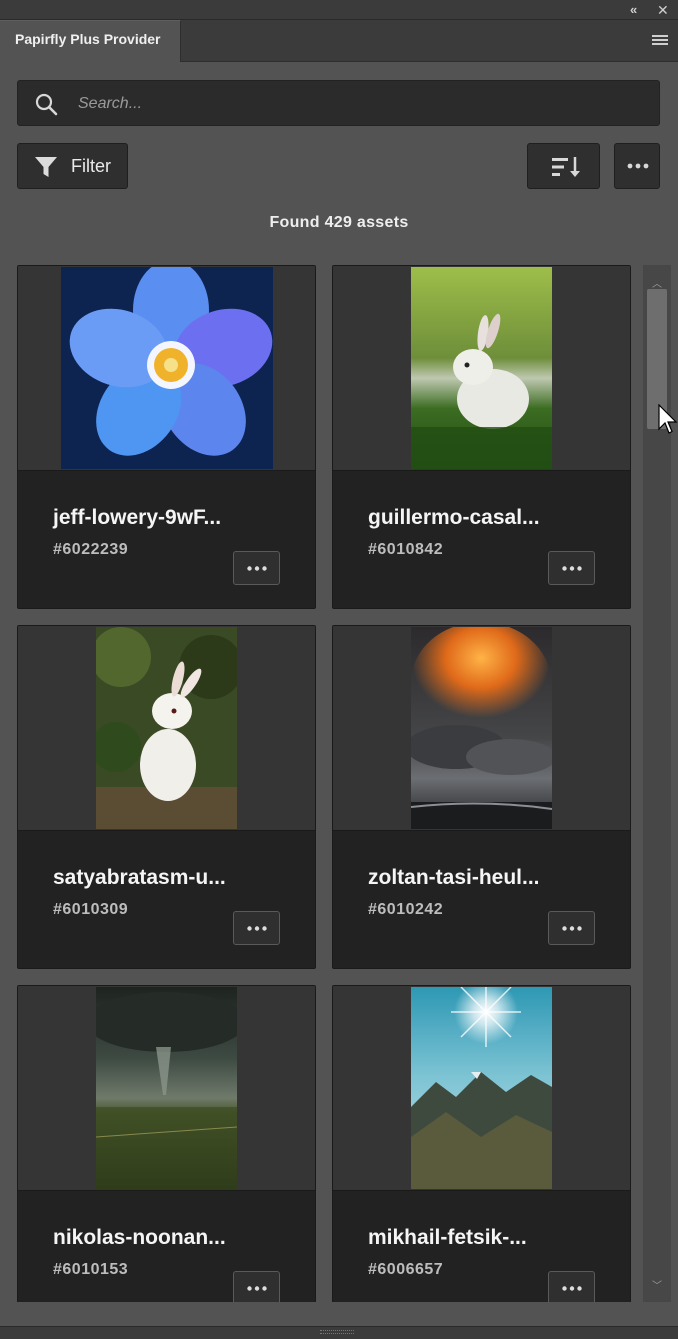 Image resolution: width=678 pixels, height=1339 pixels. I want to click on asset-card: zoltan-tasi-heul... #6010242, so click(481, 797).